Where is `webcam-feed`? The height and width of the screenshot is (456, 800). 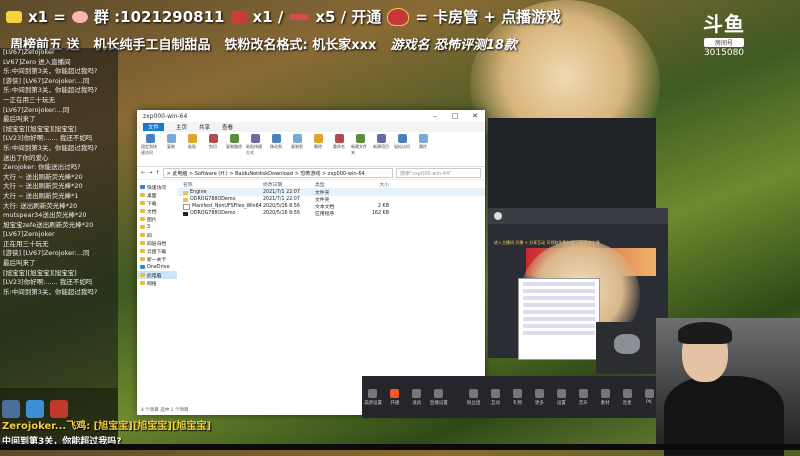 webcam-feed is located at coordinates (728, 387).